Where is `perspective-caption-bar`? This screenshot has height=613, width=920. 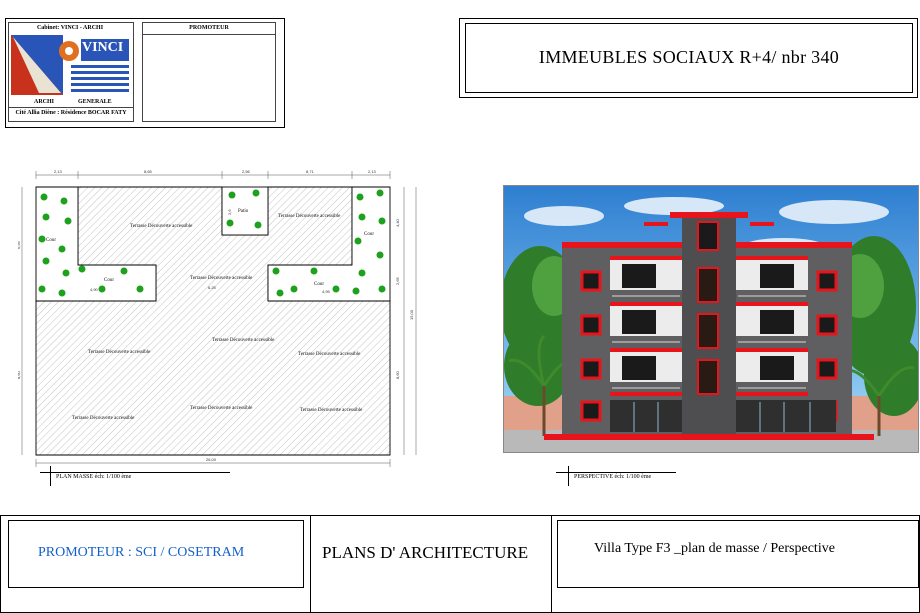 perspective-caption-bar is located at coordinates (616, 472).